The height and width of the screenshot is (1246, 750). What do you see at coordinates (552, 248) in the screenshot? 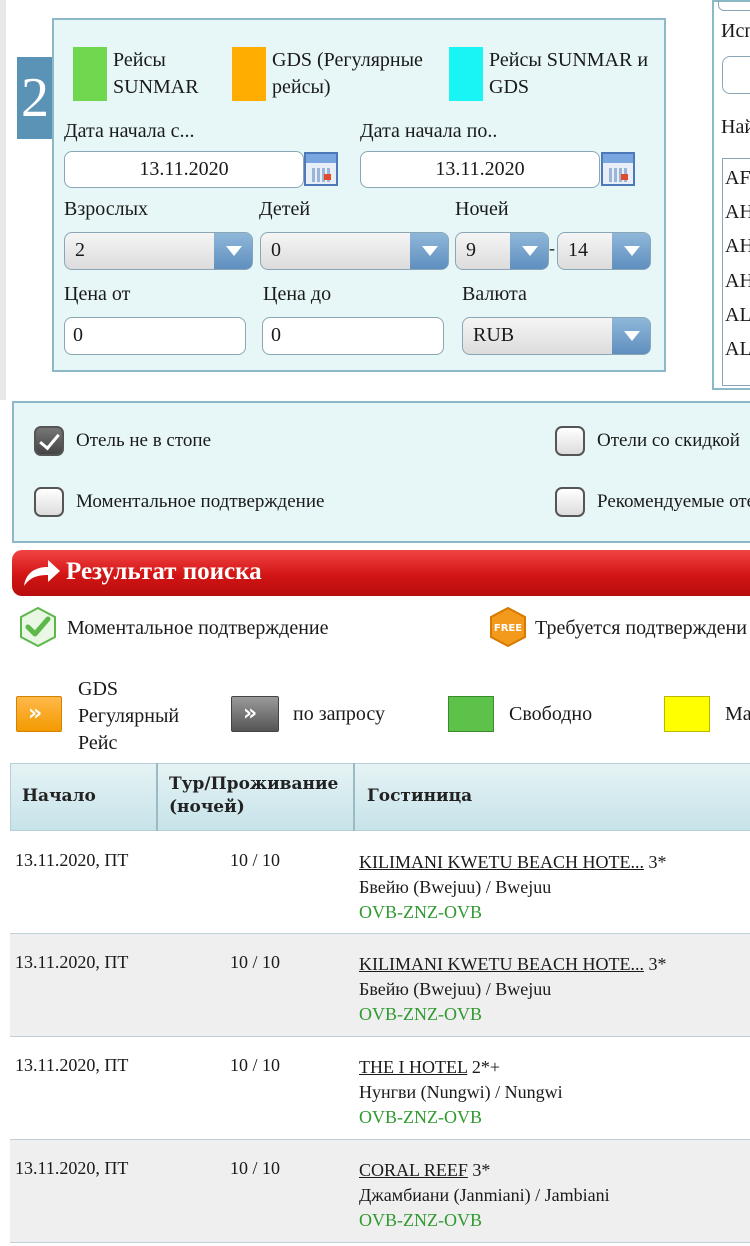
I see `nights-dash: -` at bounding box center [552, 248].